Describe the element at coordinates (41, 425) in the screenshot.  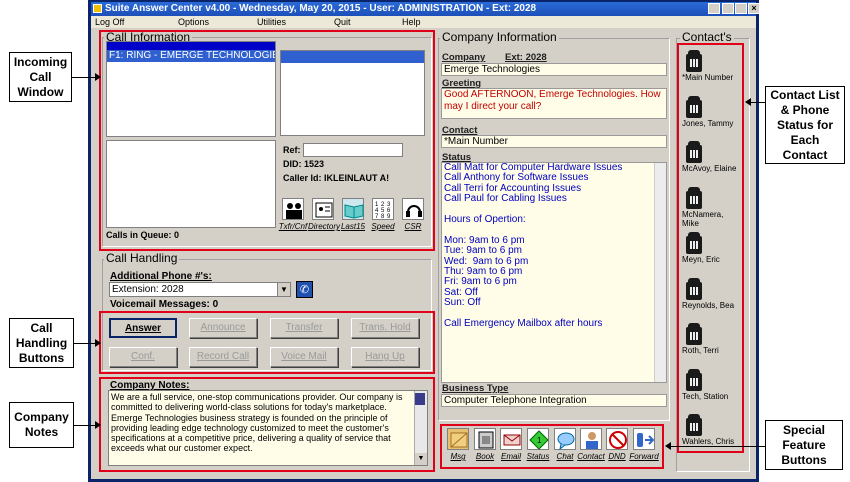
I see `callout-company-notes: Company Notes` at that location.